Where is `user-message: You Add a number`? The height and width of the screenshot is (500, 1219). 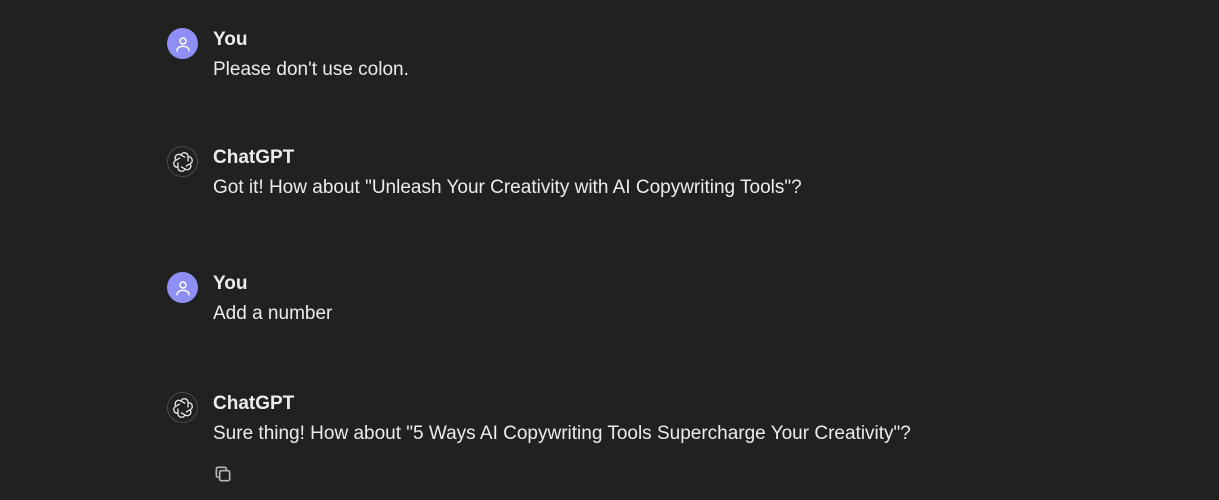 user-message: You Add a number is located at coordinates (673, 302).